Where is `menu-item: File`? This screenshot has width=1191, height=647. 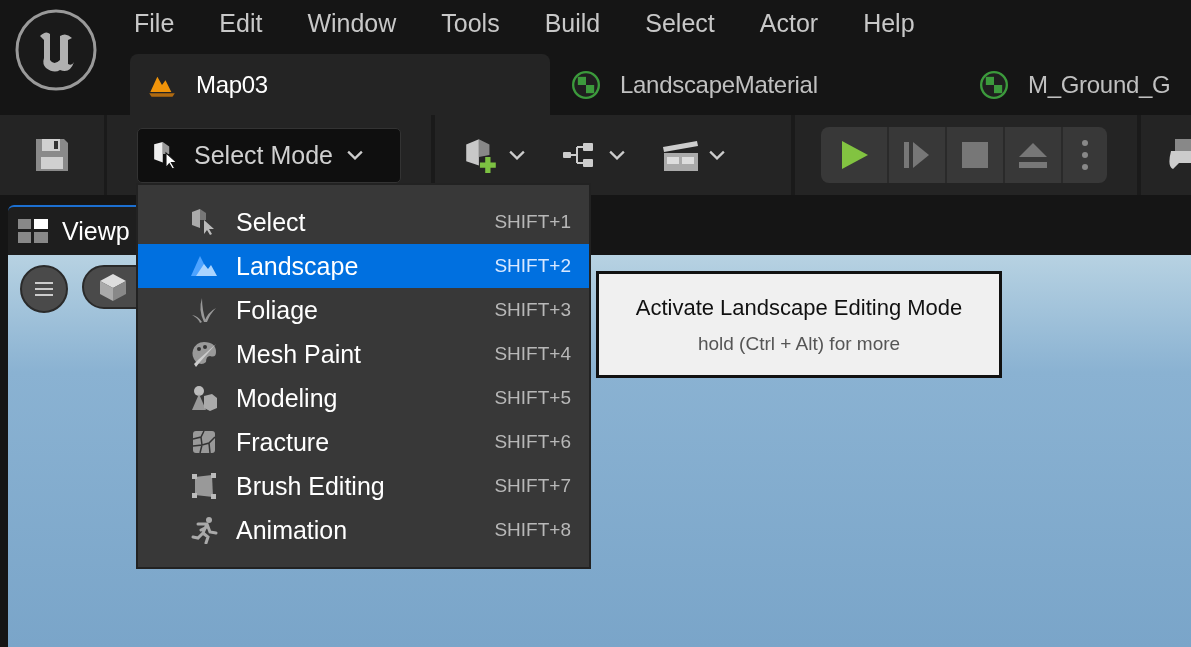
menu-item: File is located at coordinates (154, 23).